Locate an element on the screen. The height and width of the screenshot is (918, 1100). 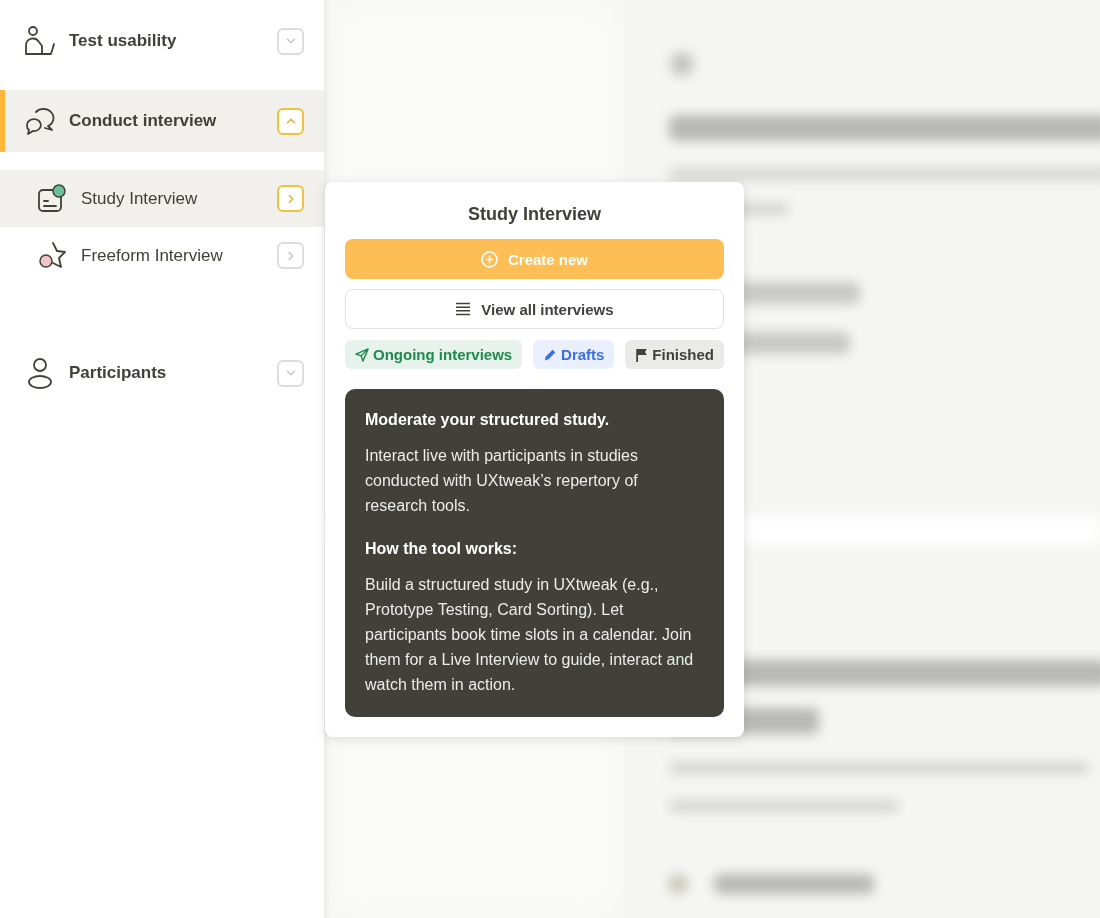
nav-subitem: Freeform Interview is located at coordinates (162, 255).